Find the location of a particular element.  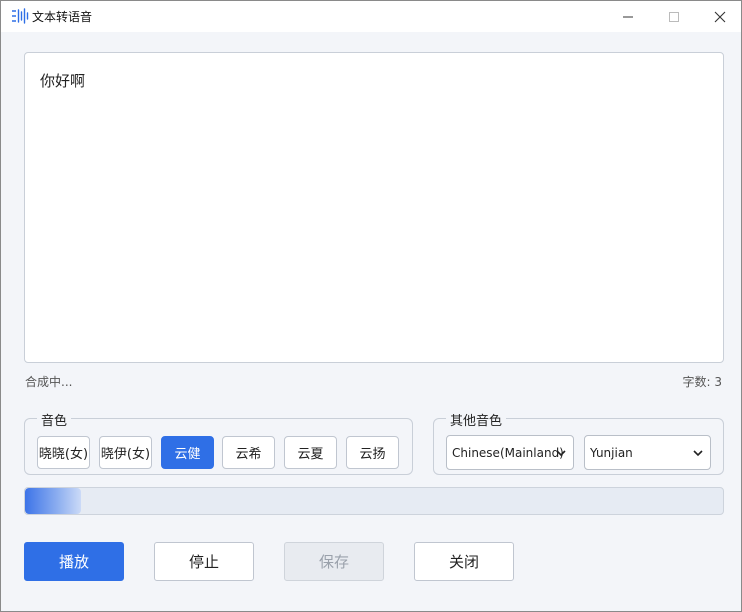

audio-wave-icon is located at coordinates (20, 16).